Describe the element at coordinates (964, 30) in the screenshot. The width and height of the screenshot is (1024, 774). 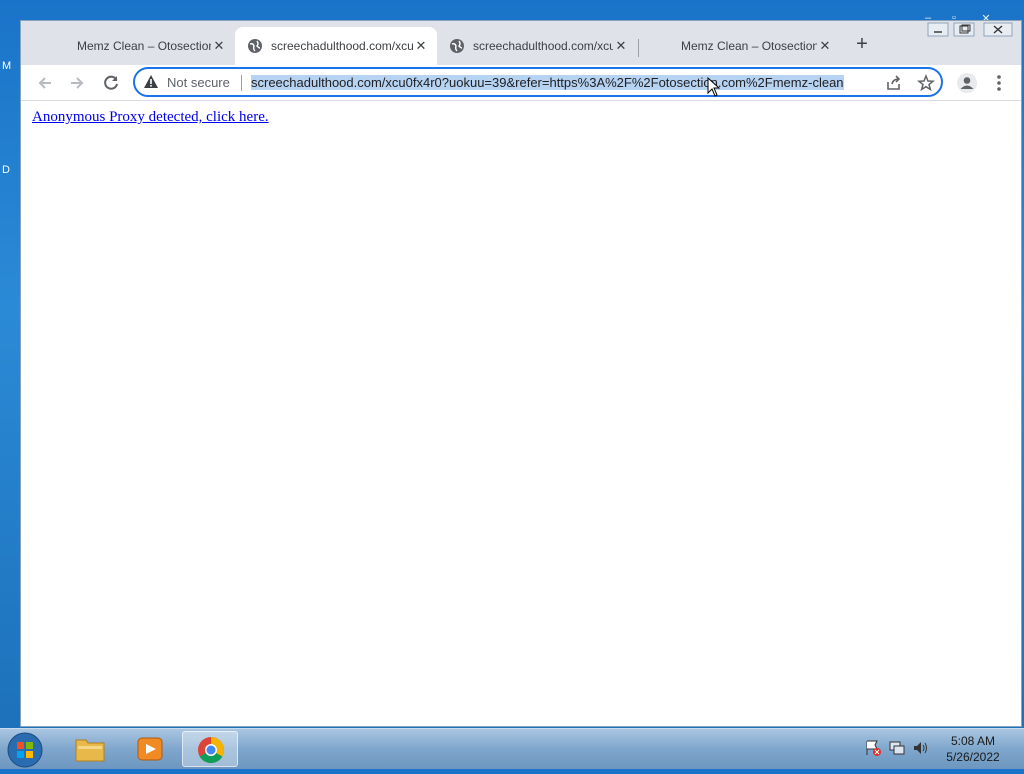
I see `restore-window-icon` at that location.